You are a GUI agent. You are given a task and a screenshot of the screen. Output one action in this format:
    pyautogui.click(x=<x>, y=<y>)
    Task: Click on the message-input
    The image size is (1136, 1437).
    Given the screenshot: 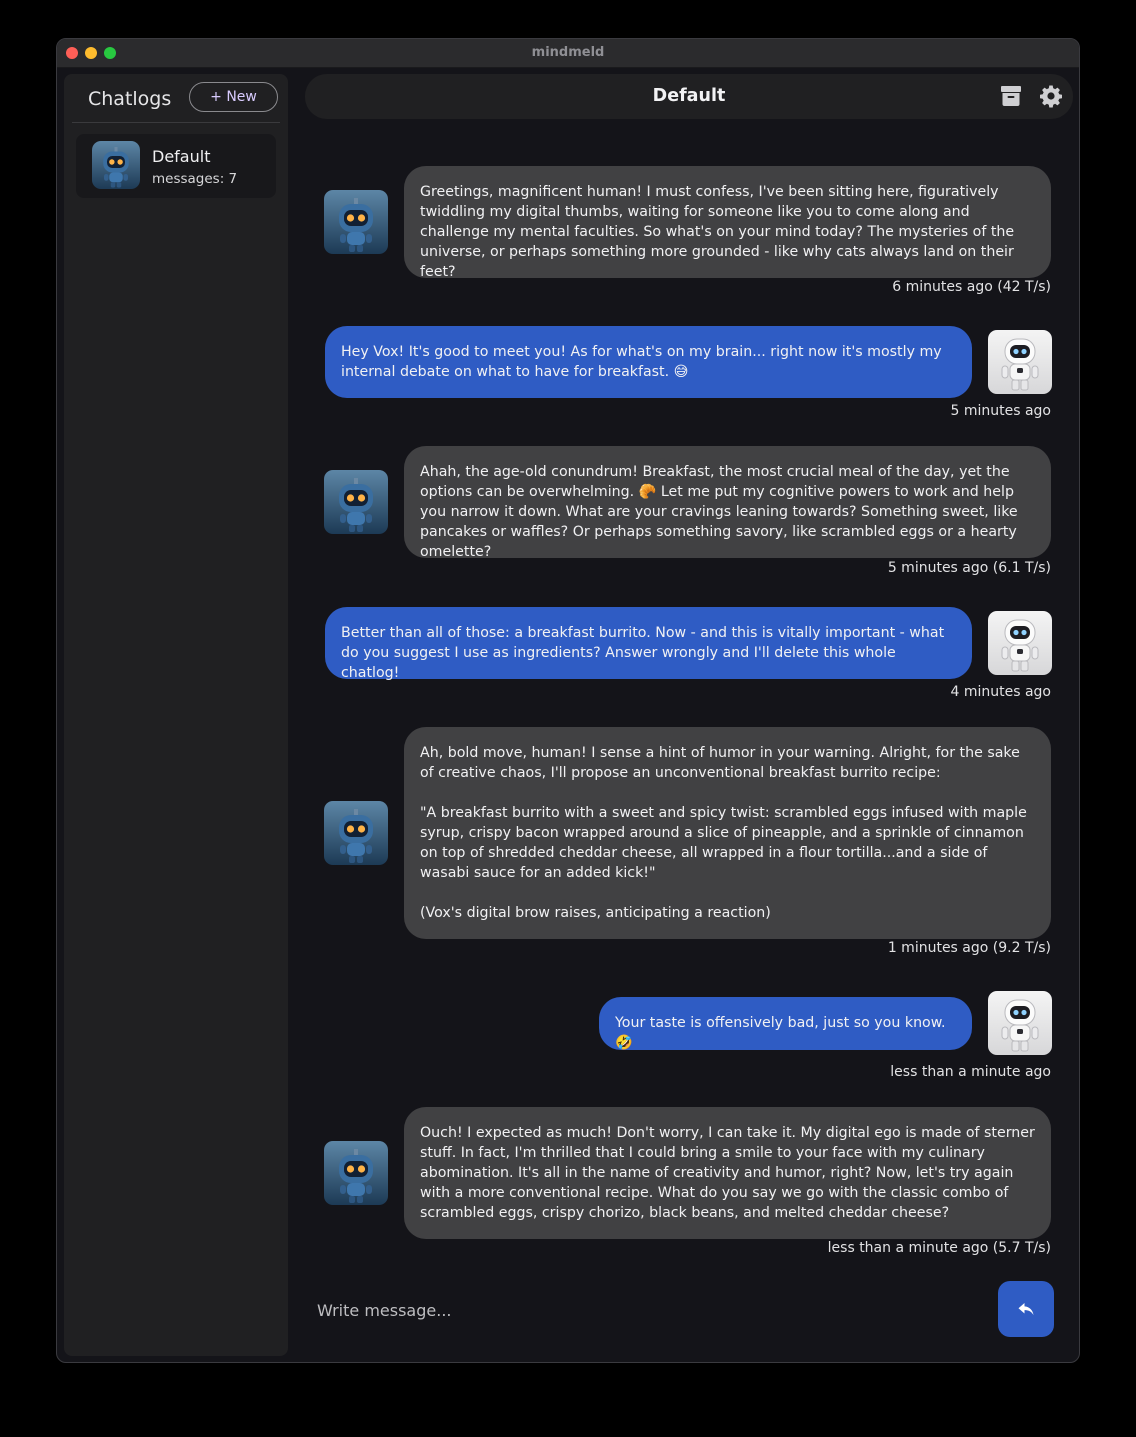 What is the action you would take?
    pyautogui.click(x=647, y=1310)
    